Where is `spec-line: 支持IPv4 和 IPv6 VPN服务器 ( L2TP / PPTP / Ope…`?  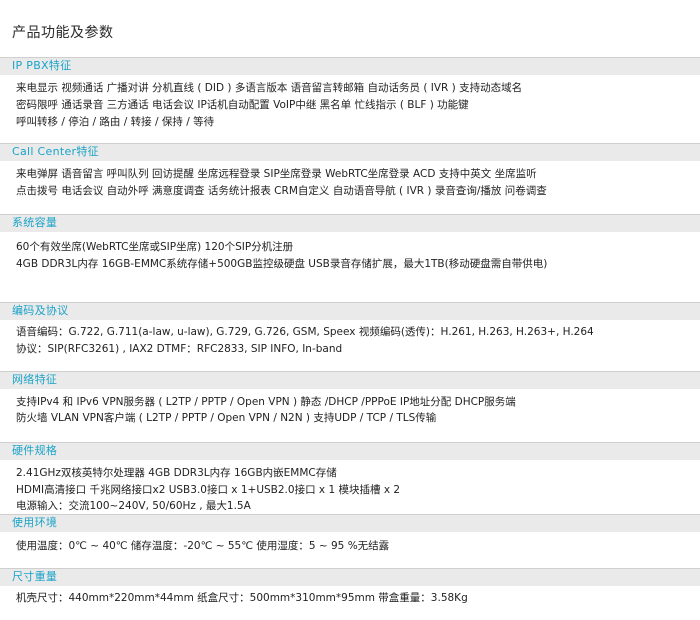
spec-line: 支持IPv4 和 IPv6 VPN服务器 ( L2TP / PPTP / Ope… is located at coordinates (266, 402).